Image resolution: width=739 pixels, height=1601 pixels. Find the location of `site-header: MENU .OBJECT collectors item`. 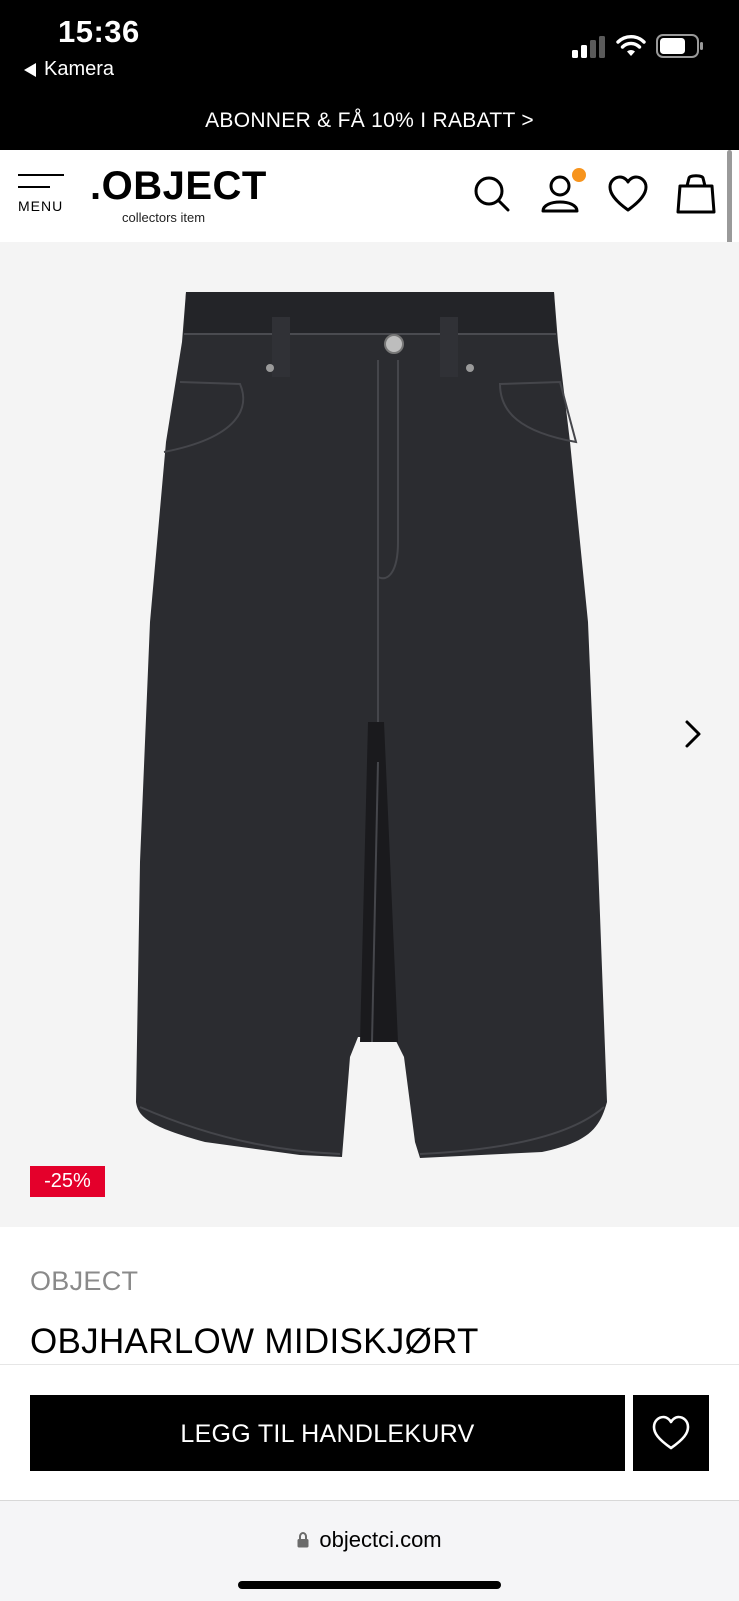

site-header: MENU .OBJECT collectors item is located at coordinates (369, 196).